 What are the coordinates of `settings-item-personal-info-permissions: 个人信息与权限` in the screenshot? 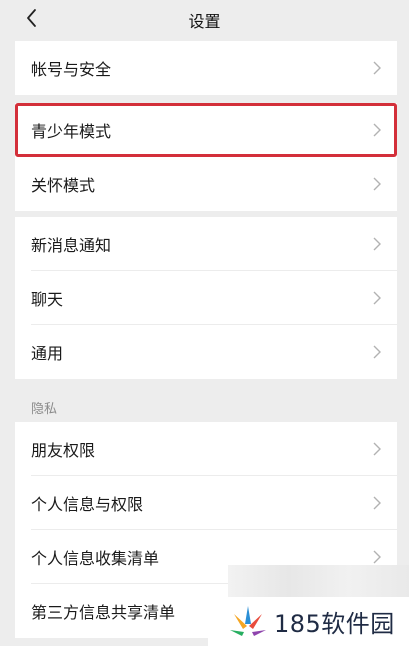 It's located at (206, 503).